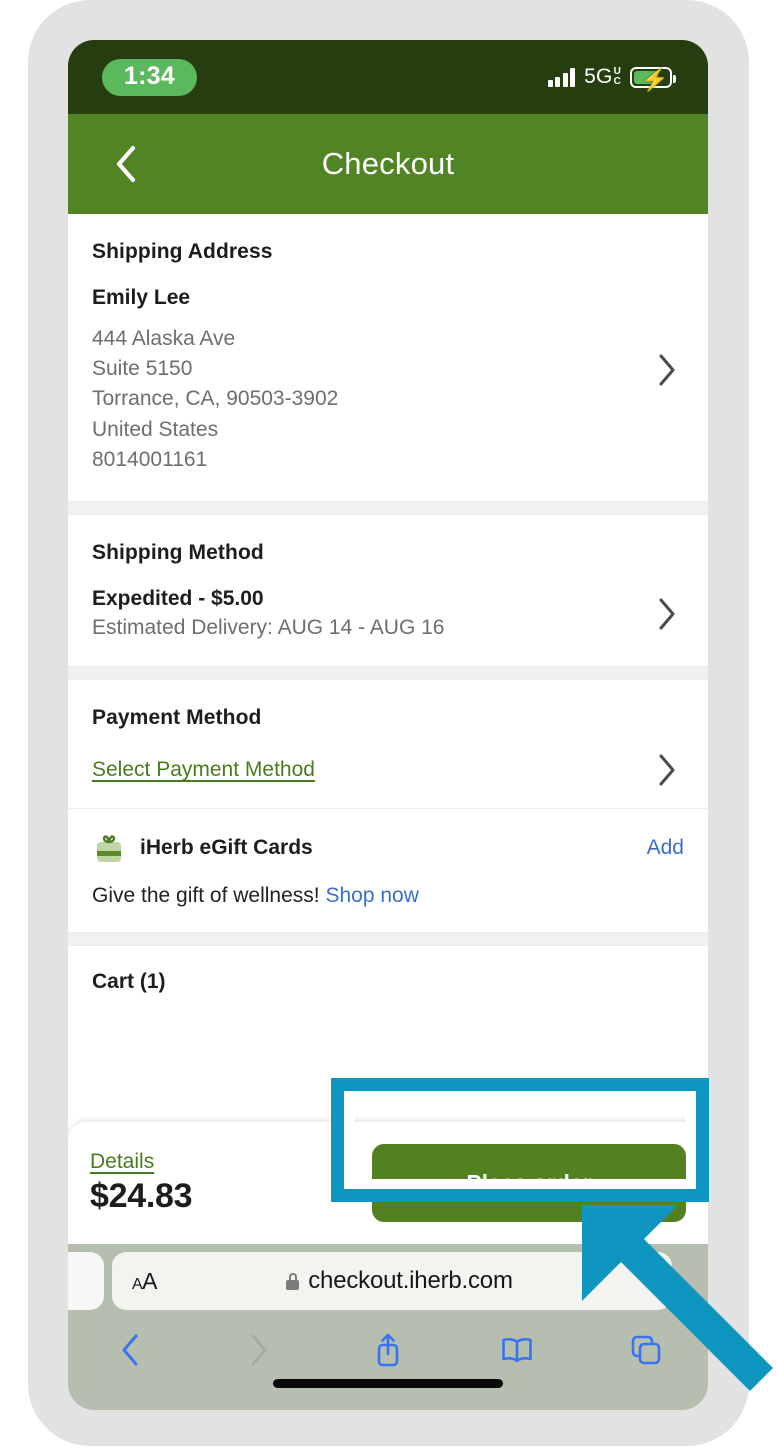 Image resolution: width=777 pixels, height=1456 pixels. What do you see at coordinates (665, 848) in the screenshot?
I see `gift-card-add-button: Add` at bounding box center [665, 848].